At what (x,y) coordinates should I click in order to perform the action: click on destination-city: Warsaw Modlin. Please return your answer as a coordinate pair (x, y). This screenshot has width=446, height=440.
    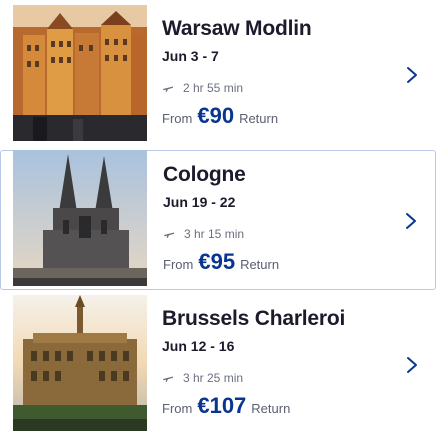
    Looking at the image, I should click on (237, 28).